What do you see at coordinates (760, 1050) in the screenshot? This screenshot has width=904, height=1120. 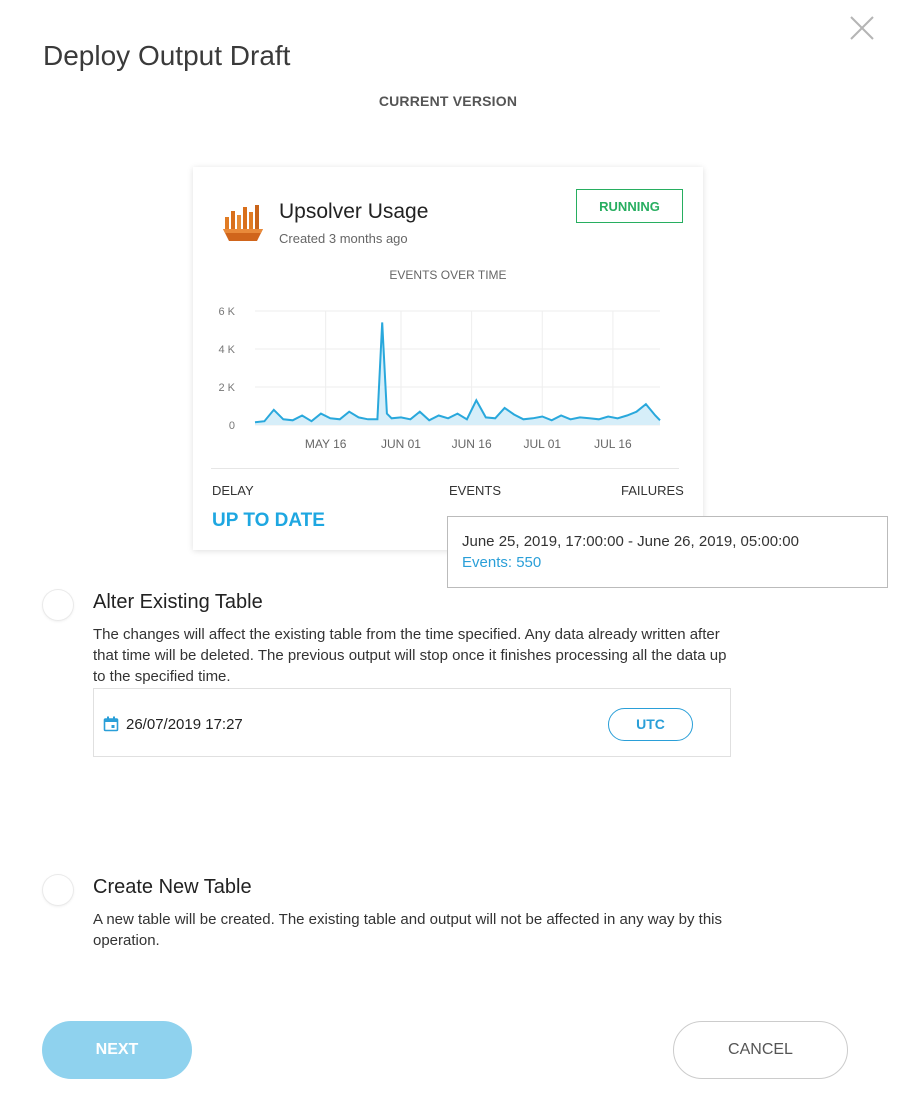 I see `cancel-button: CANCEL` at bounding box center [760, 1050].